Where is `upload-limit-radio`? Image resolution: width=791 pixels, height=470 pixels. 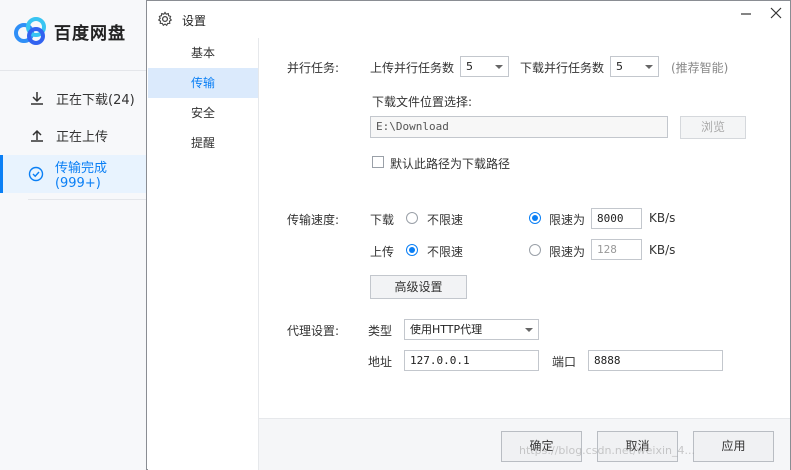
upload-limit-radio is located at coordinates (535, 250).